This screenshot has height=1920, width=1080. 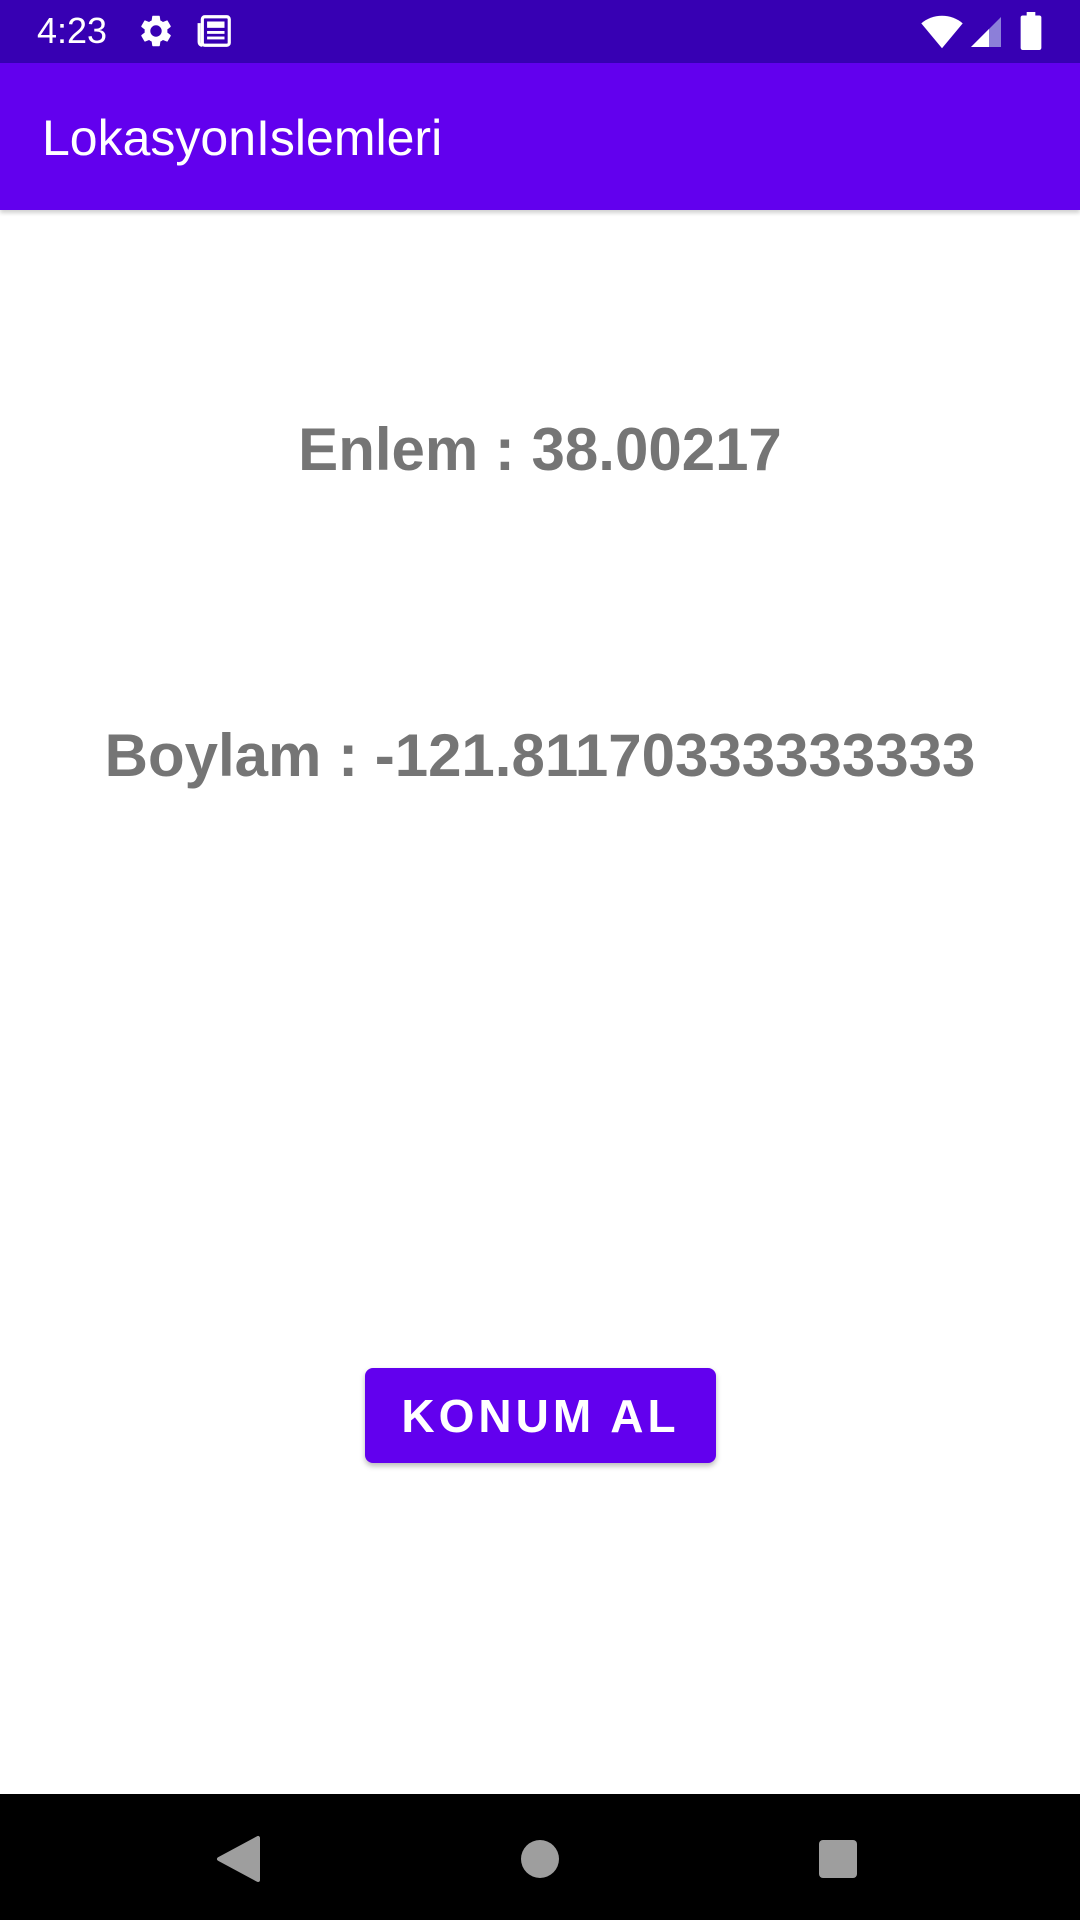 I want to click on longitude-text: Boylam : -121.81170333333333, so click(x=540, y=755).